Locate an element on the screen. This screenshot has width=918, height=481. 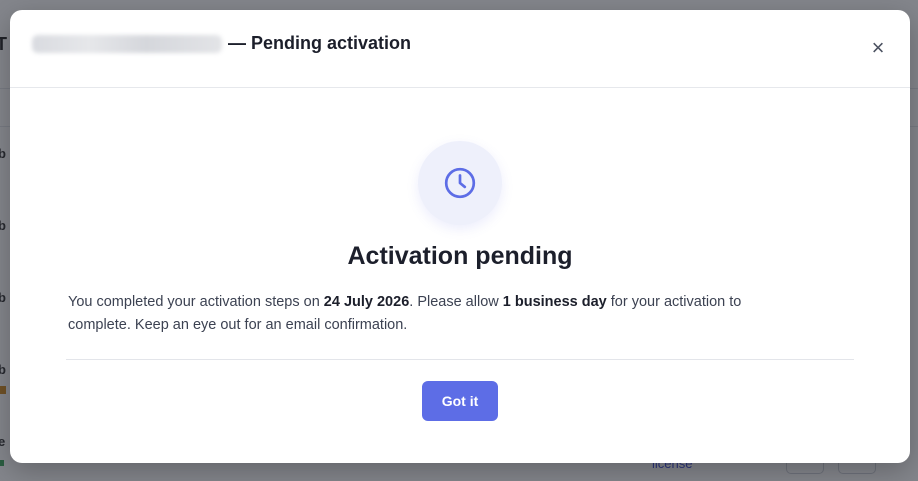
message-text: . Please allow is located at coordinates (456, 302).